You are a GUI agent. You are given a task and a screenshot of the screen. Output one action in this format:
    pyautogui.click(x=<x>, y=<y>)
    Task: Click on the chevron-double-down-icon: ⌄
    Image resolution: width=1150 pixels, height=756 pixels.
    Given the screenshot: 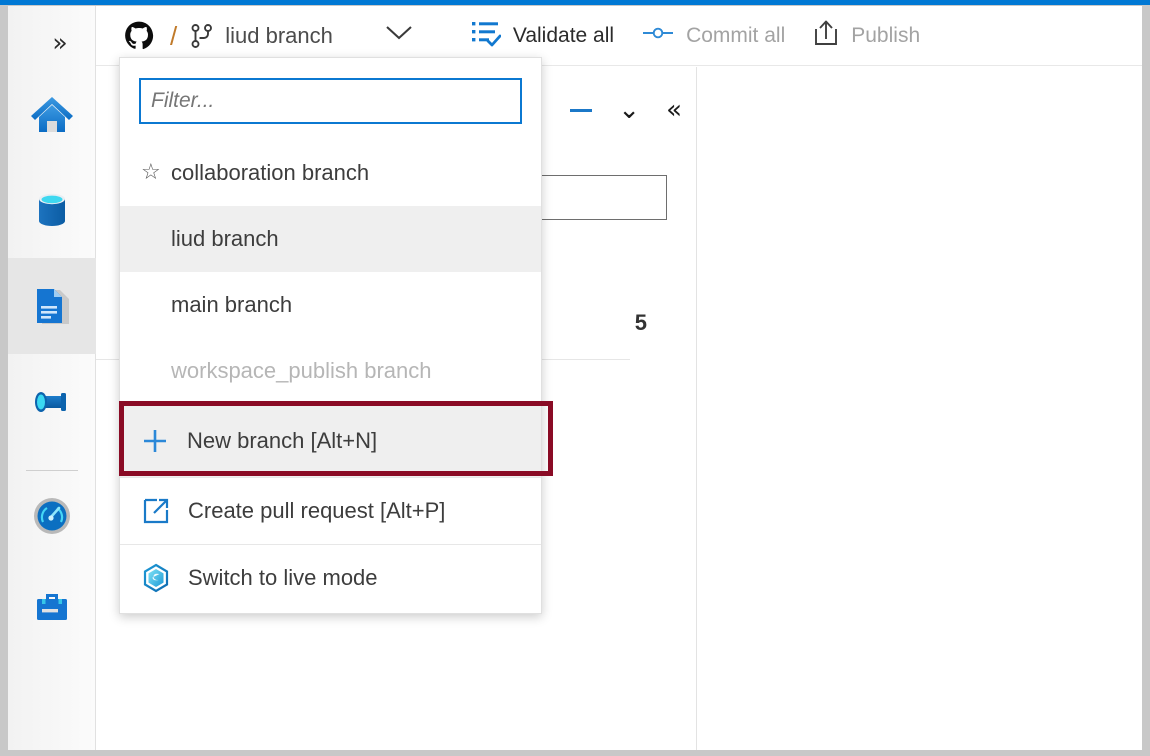 What is the action you would take?
    pyautogui.click(x=629, y=110)
    